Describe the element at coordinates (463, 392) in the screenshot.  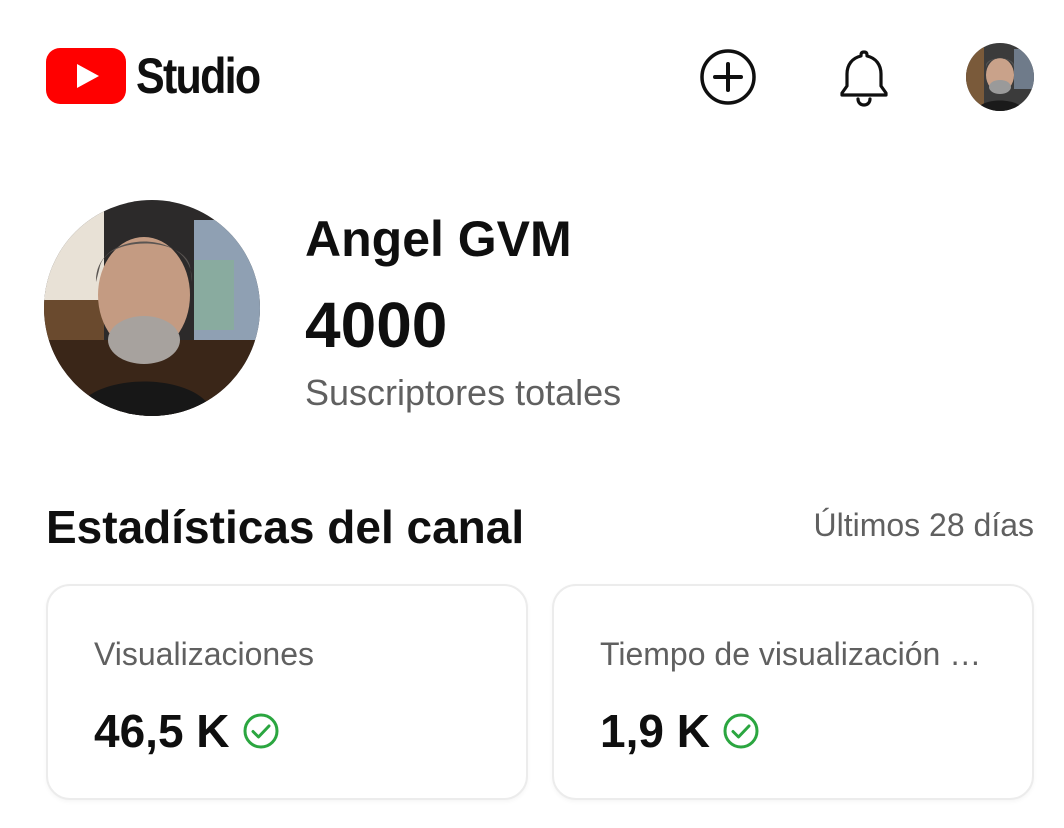
I see `subscriber-label: Suscriptores totales` at that location.